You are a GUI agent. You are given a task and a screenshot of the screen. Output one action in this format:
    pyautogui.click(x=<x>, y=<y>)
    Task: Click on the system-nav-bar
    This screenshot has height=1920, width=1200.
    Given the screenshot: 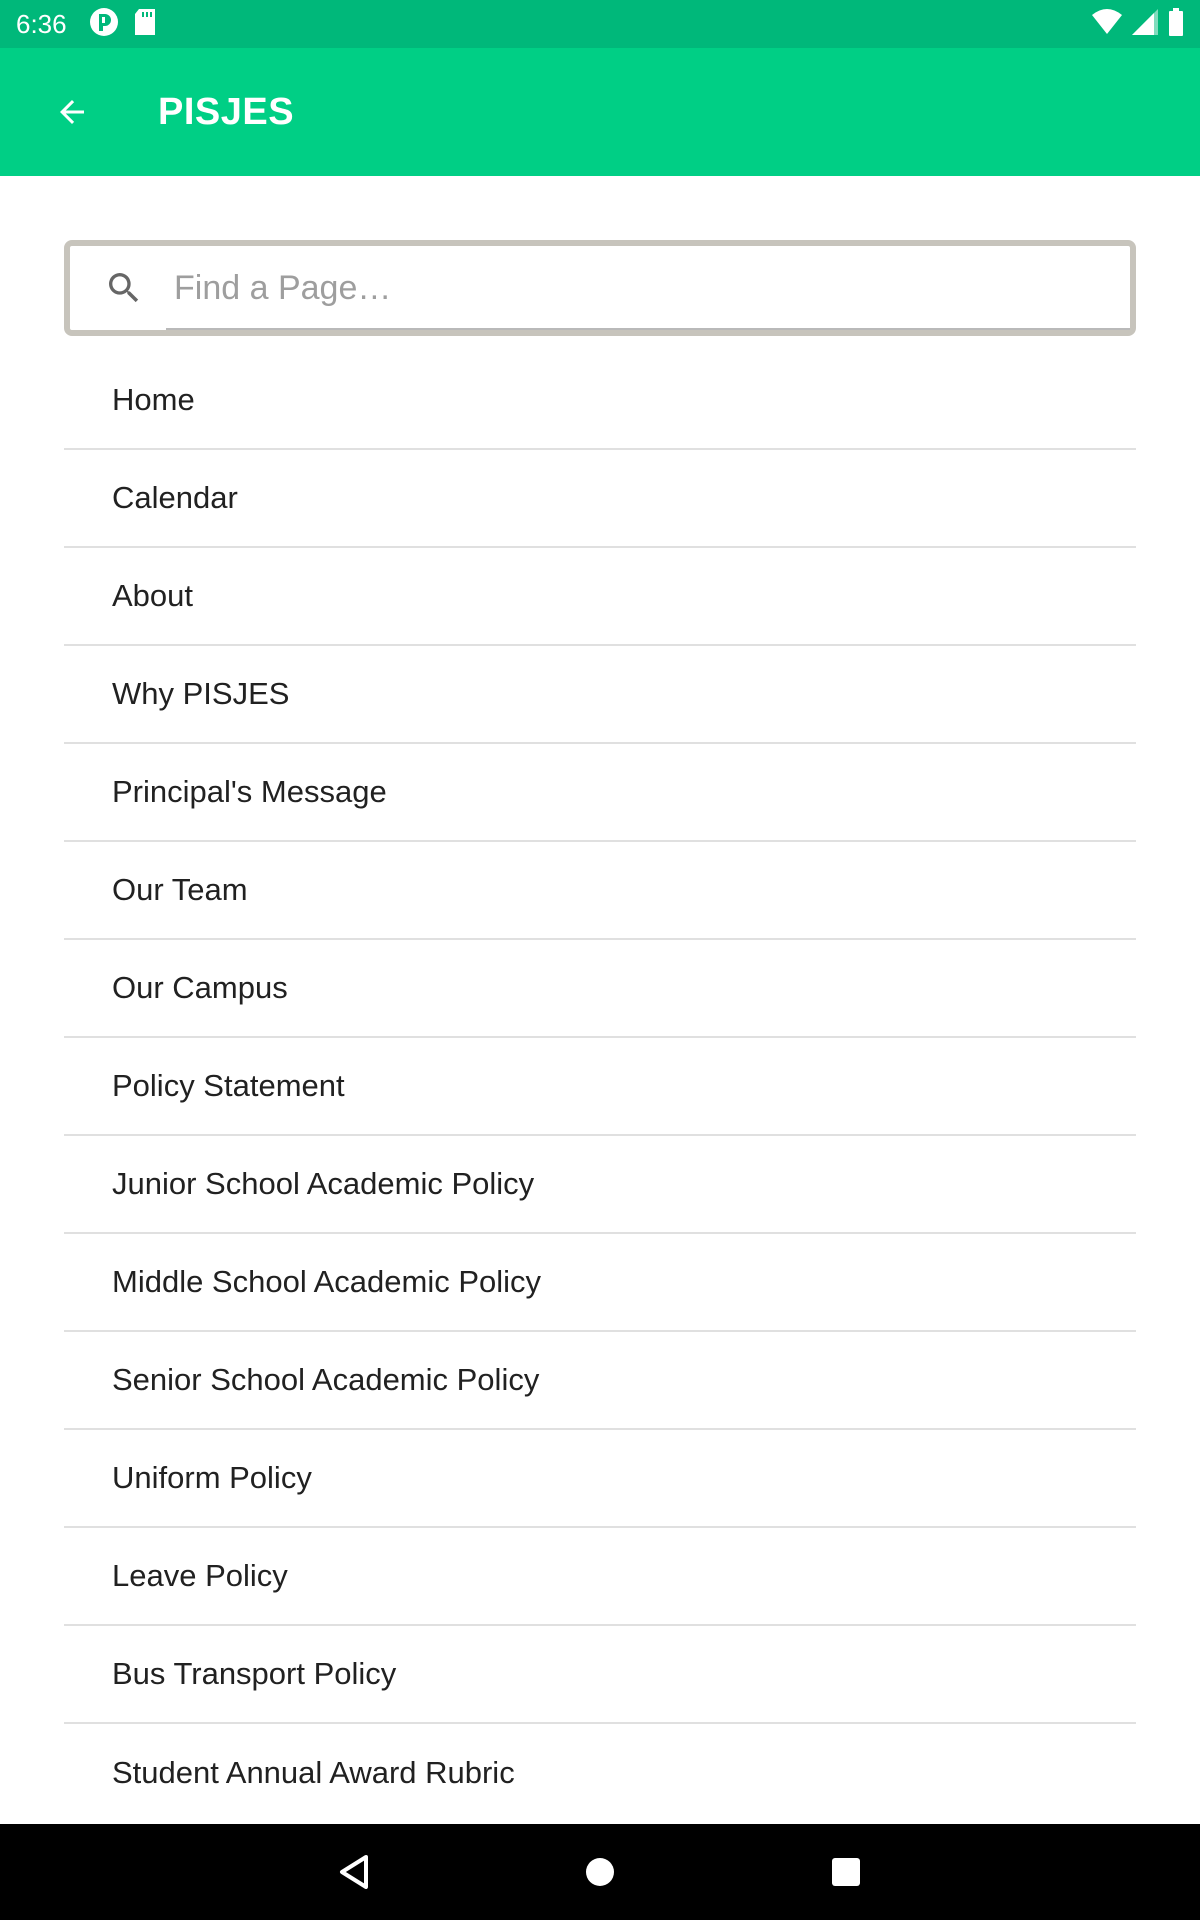 What is the action you would take?
    pyautogui.click(x=600, y=1872)
    